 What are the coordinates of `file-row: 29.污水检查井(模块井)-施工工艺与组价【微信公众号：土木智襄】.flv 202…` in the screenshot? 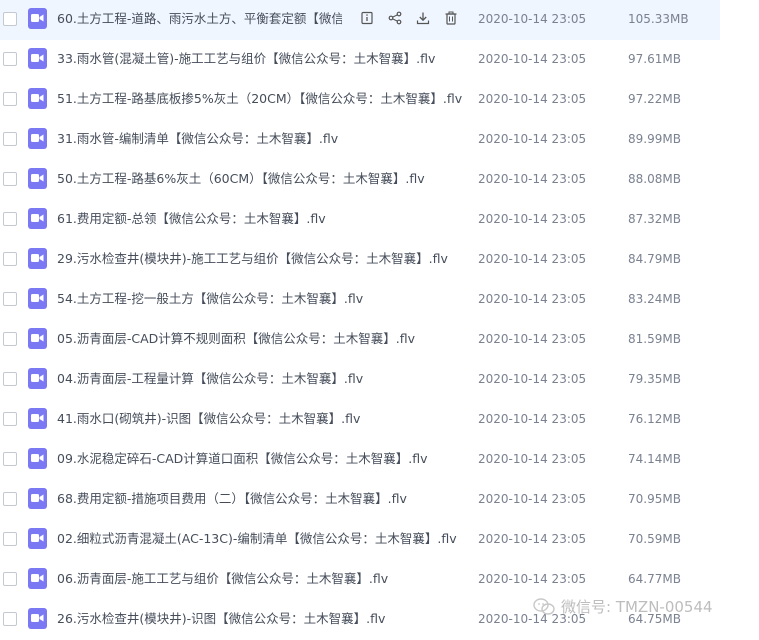 It's located at (360, 260).